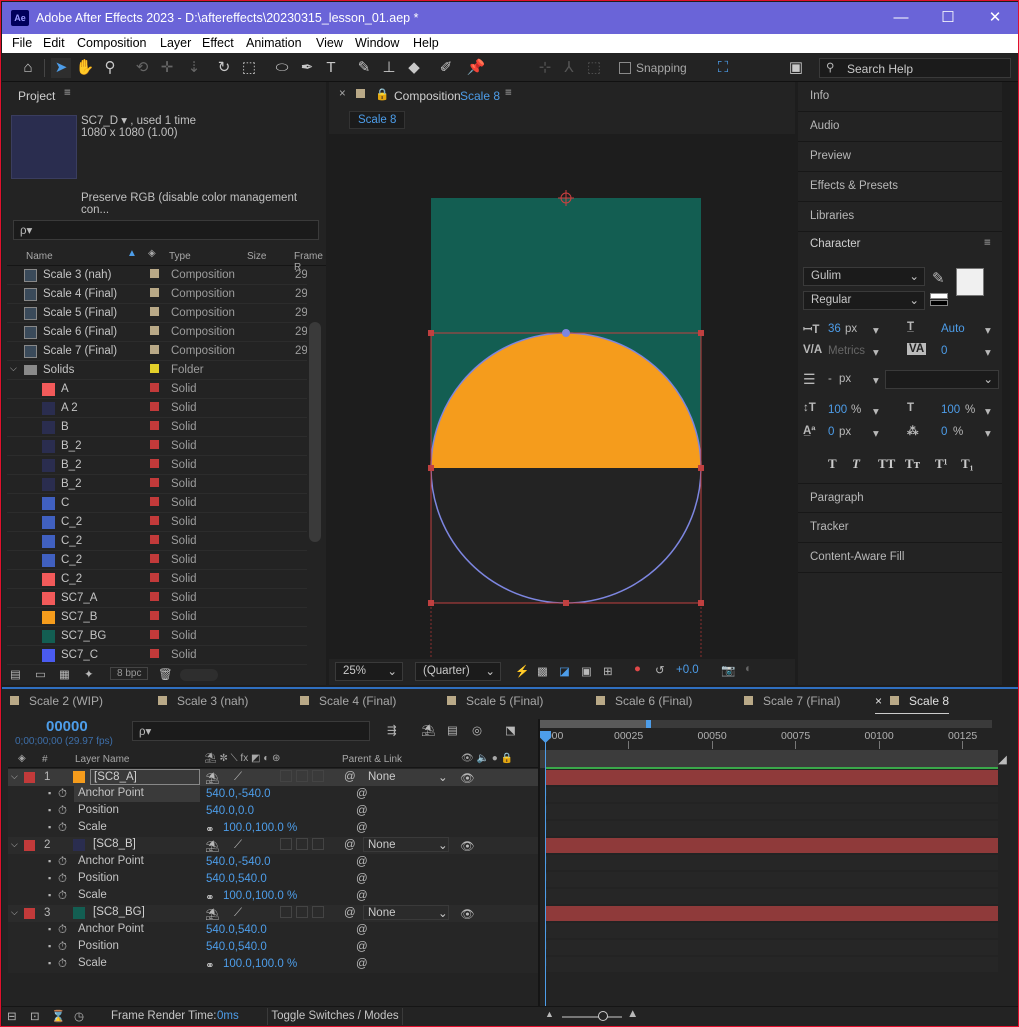 This screenshot has width=1019, height=1027. Describe the element at coordinates (194, 68) in the screenshot. I see `dolly-camera-icon: ⇣` at that location.